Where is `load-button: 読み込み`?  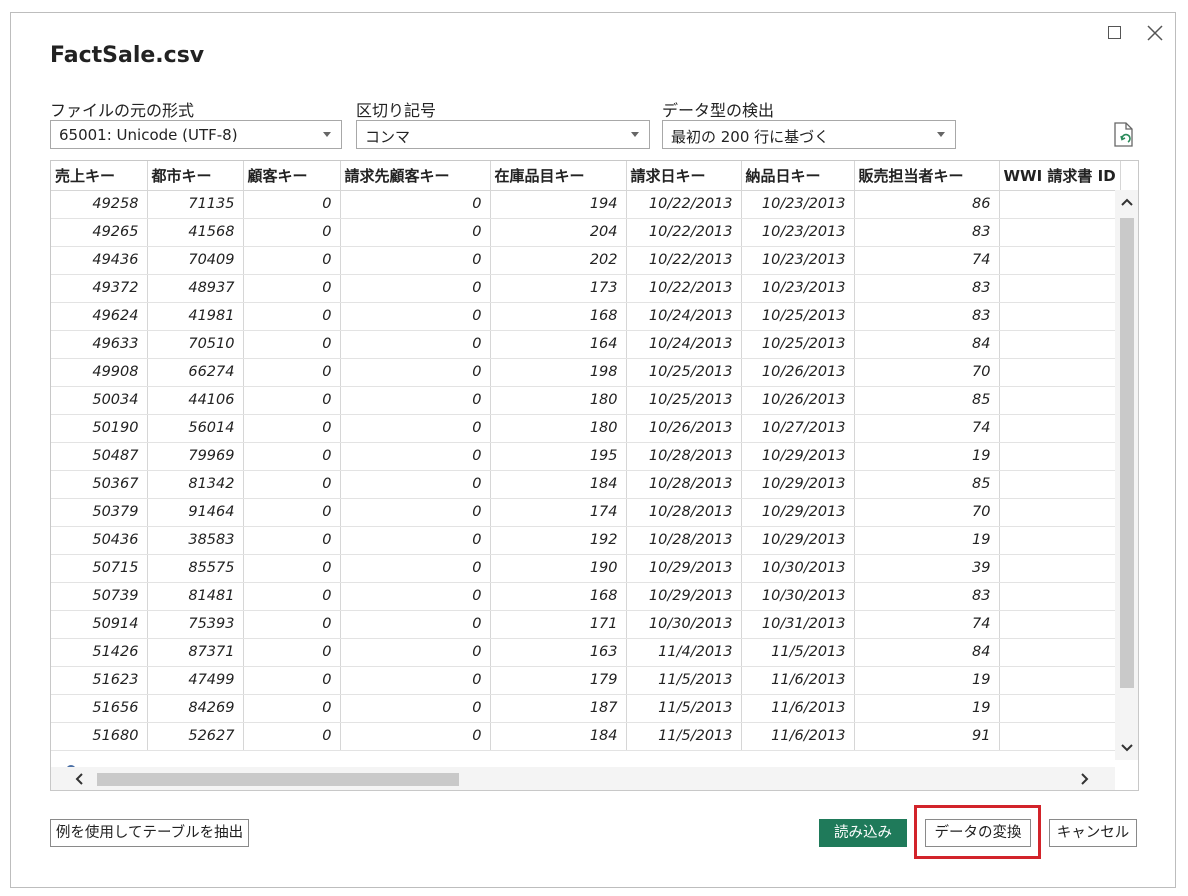 load-button: 読み込み is located at coordinates (863, 833).